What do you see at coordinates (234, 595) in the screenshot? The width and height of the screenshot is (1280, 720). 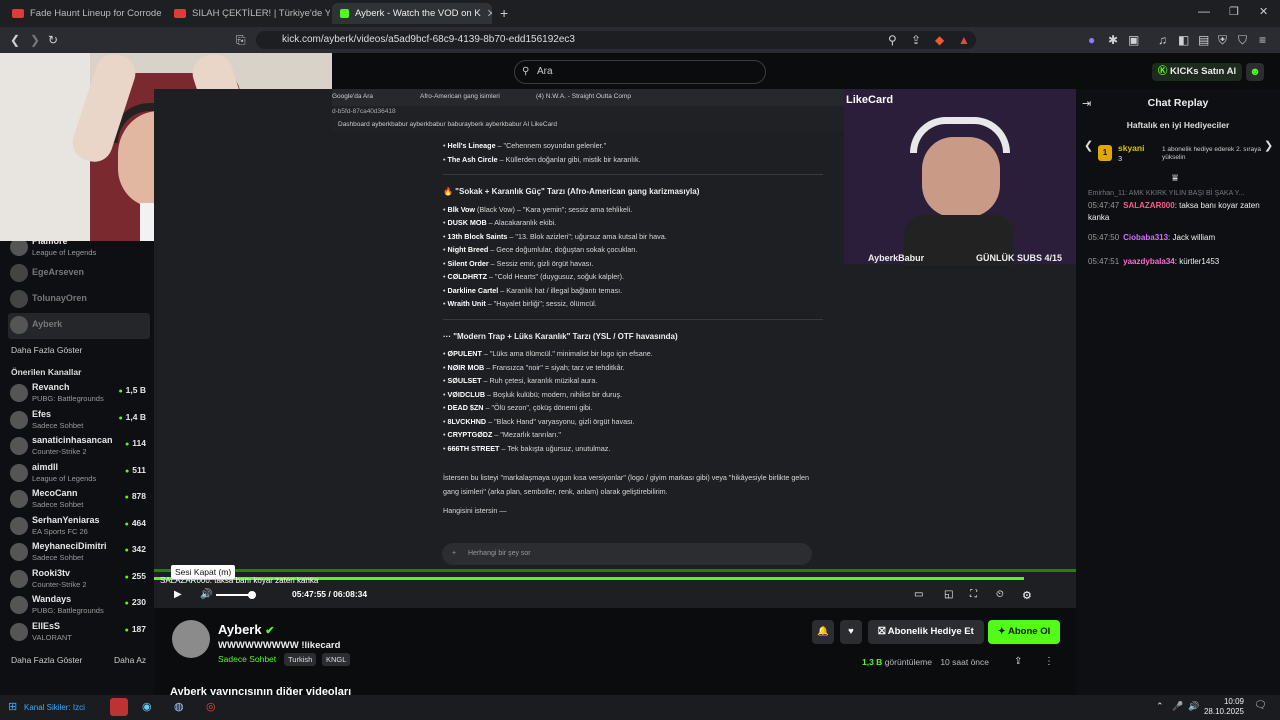 I see `volume-slider` at bounding box center [234, 595].